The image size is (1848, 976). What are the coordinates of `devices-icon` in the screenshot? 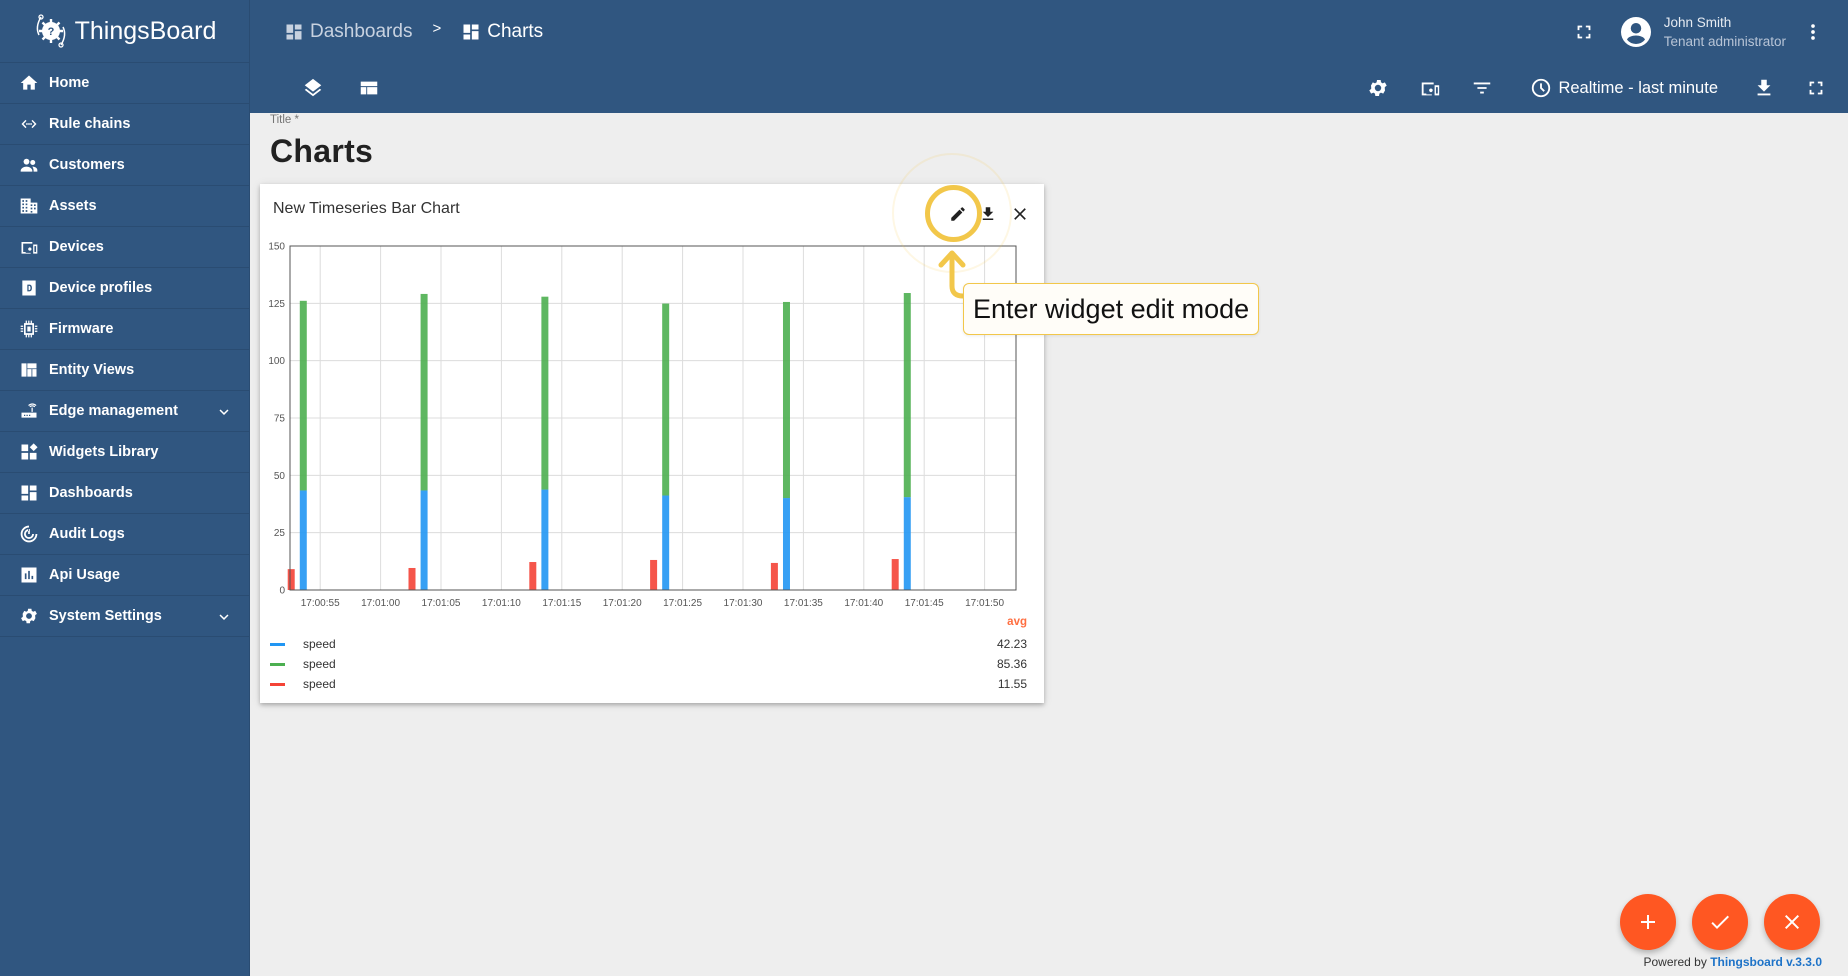 It's located at (29, 247).